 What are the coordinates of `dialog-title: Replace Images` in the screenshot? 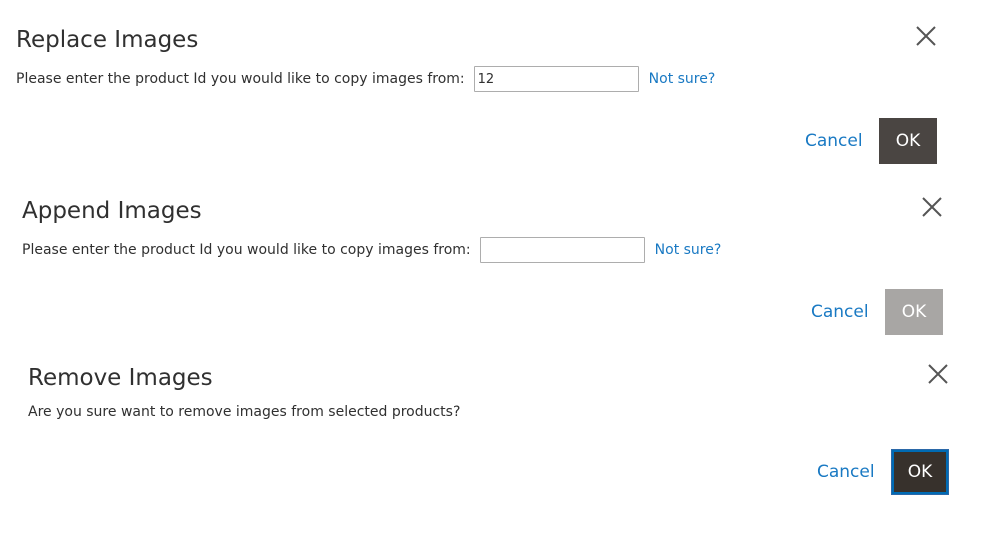 It's located at (107, 40).